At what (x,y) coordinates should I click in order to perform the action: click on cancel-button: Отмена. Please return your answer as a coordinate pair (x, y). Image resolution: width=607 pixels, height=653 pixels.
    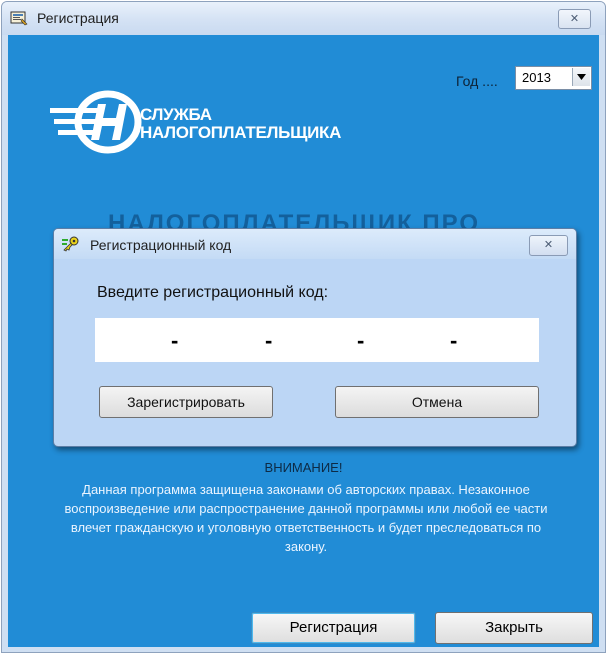
    Looking at the image, I should click on (437, 402).